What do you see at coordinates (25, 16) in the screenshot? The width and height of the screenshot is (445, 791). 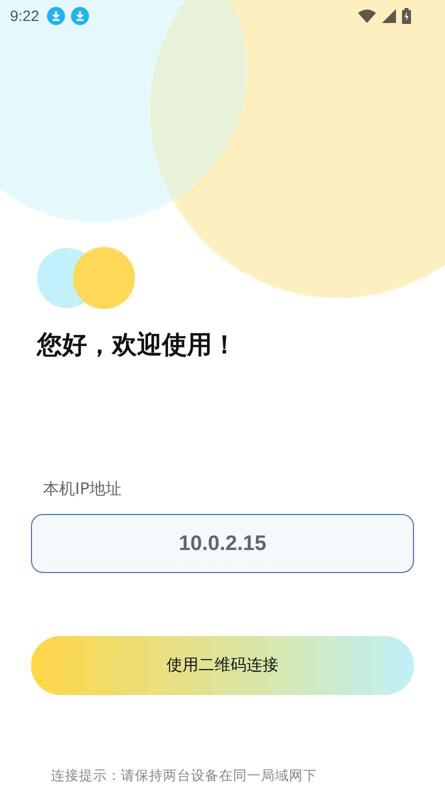 I see `status-time: 9:22` at bounding box center [25, 16].